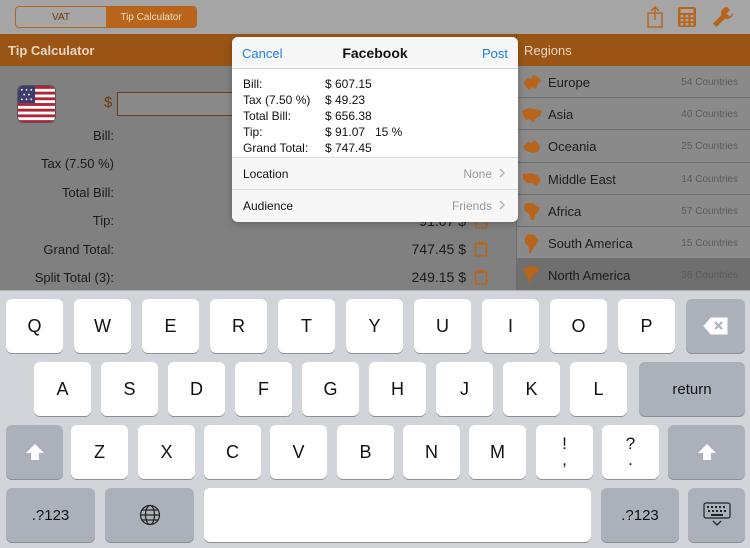 Image resolution: width=750 pixels, height=548 pixels. What do you see at coordinates (298, 452) in the screenshot?
I see `key-v: V` at bounding box center [298, 452].